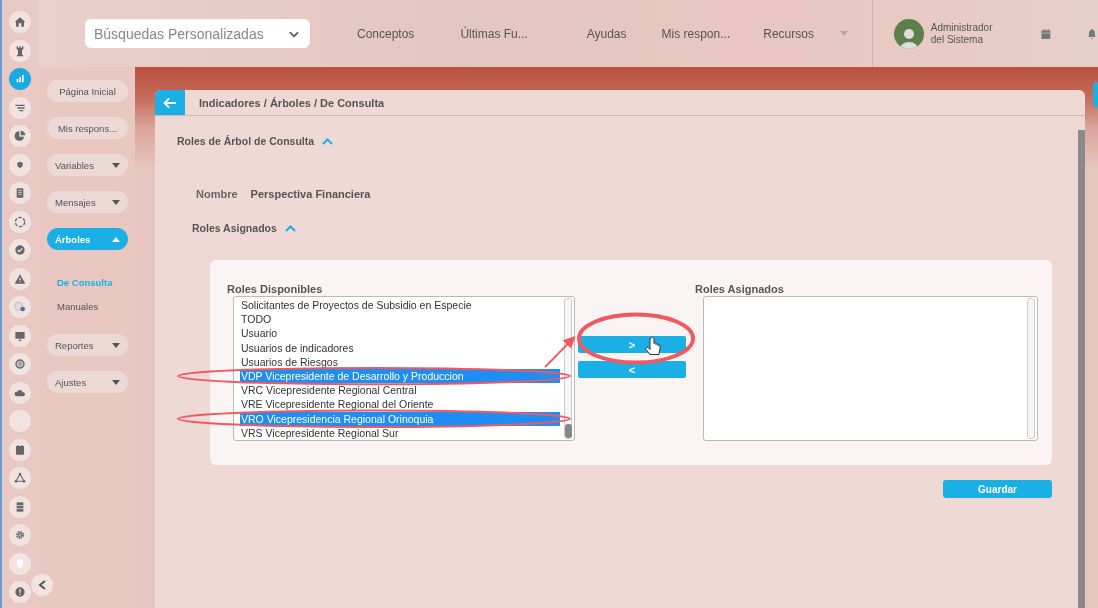 The height and width of the screenshot is (608, 1098). I want to click on section-title: Roles Asignados, so click(234, 228).